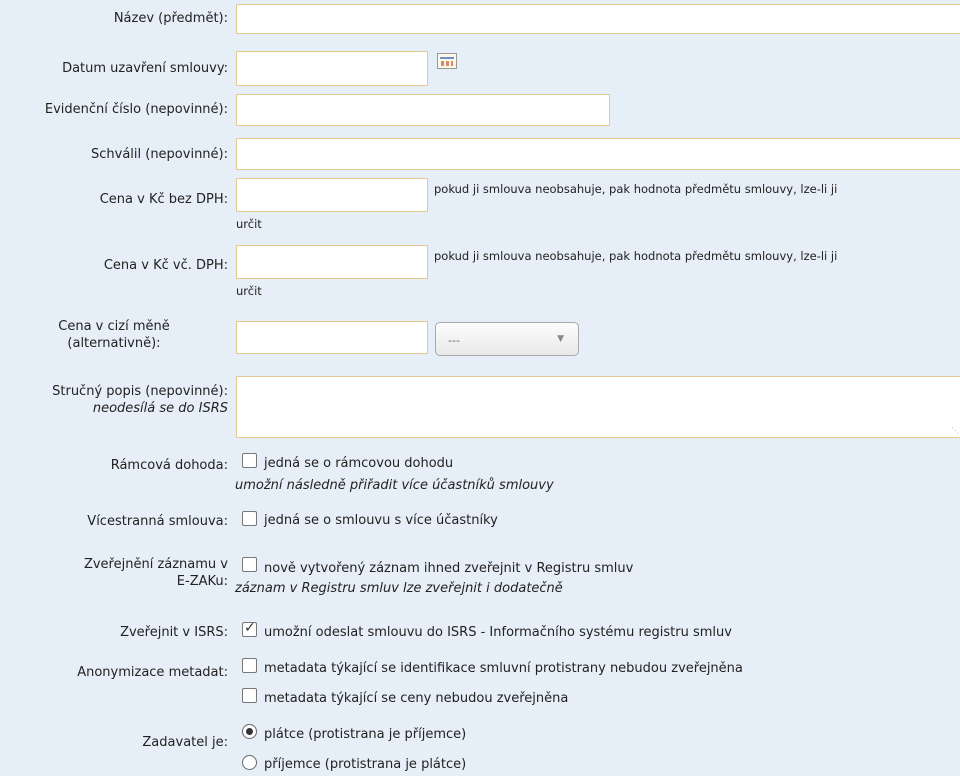  What do you see at coordinates (169, 465) in the screenshot?
I see `label-ramcova: Rámcová dohoda:` at bounding box center [169, 465].